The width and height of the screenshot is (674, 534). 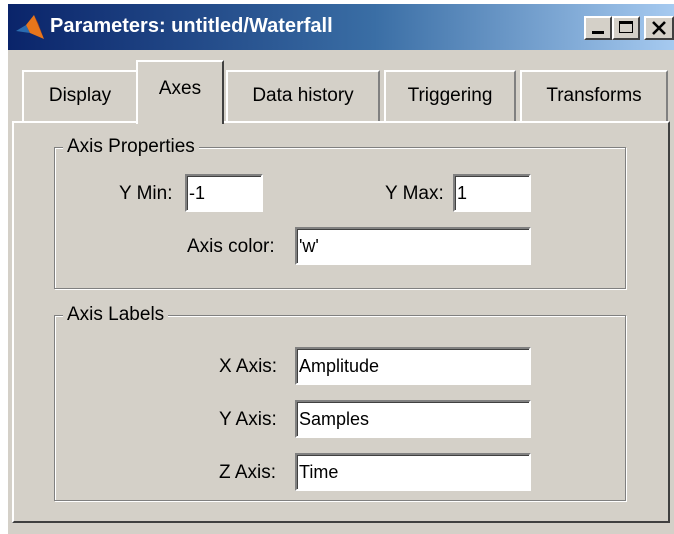 I want to click on tab-transforms: Transforms, so click(x=594, y=96).